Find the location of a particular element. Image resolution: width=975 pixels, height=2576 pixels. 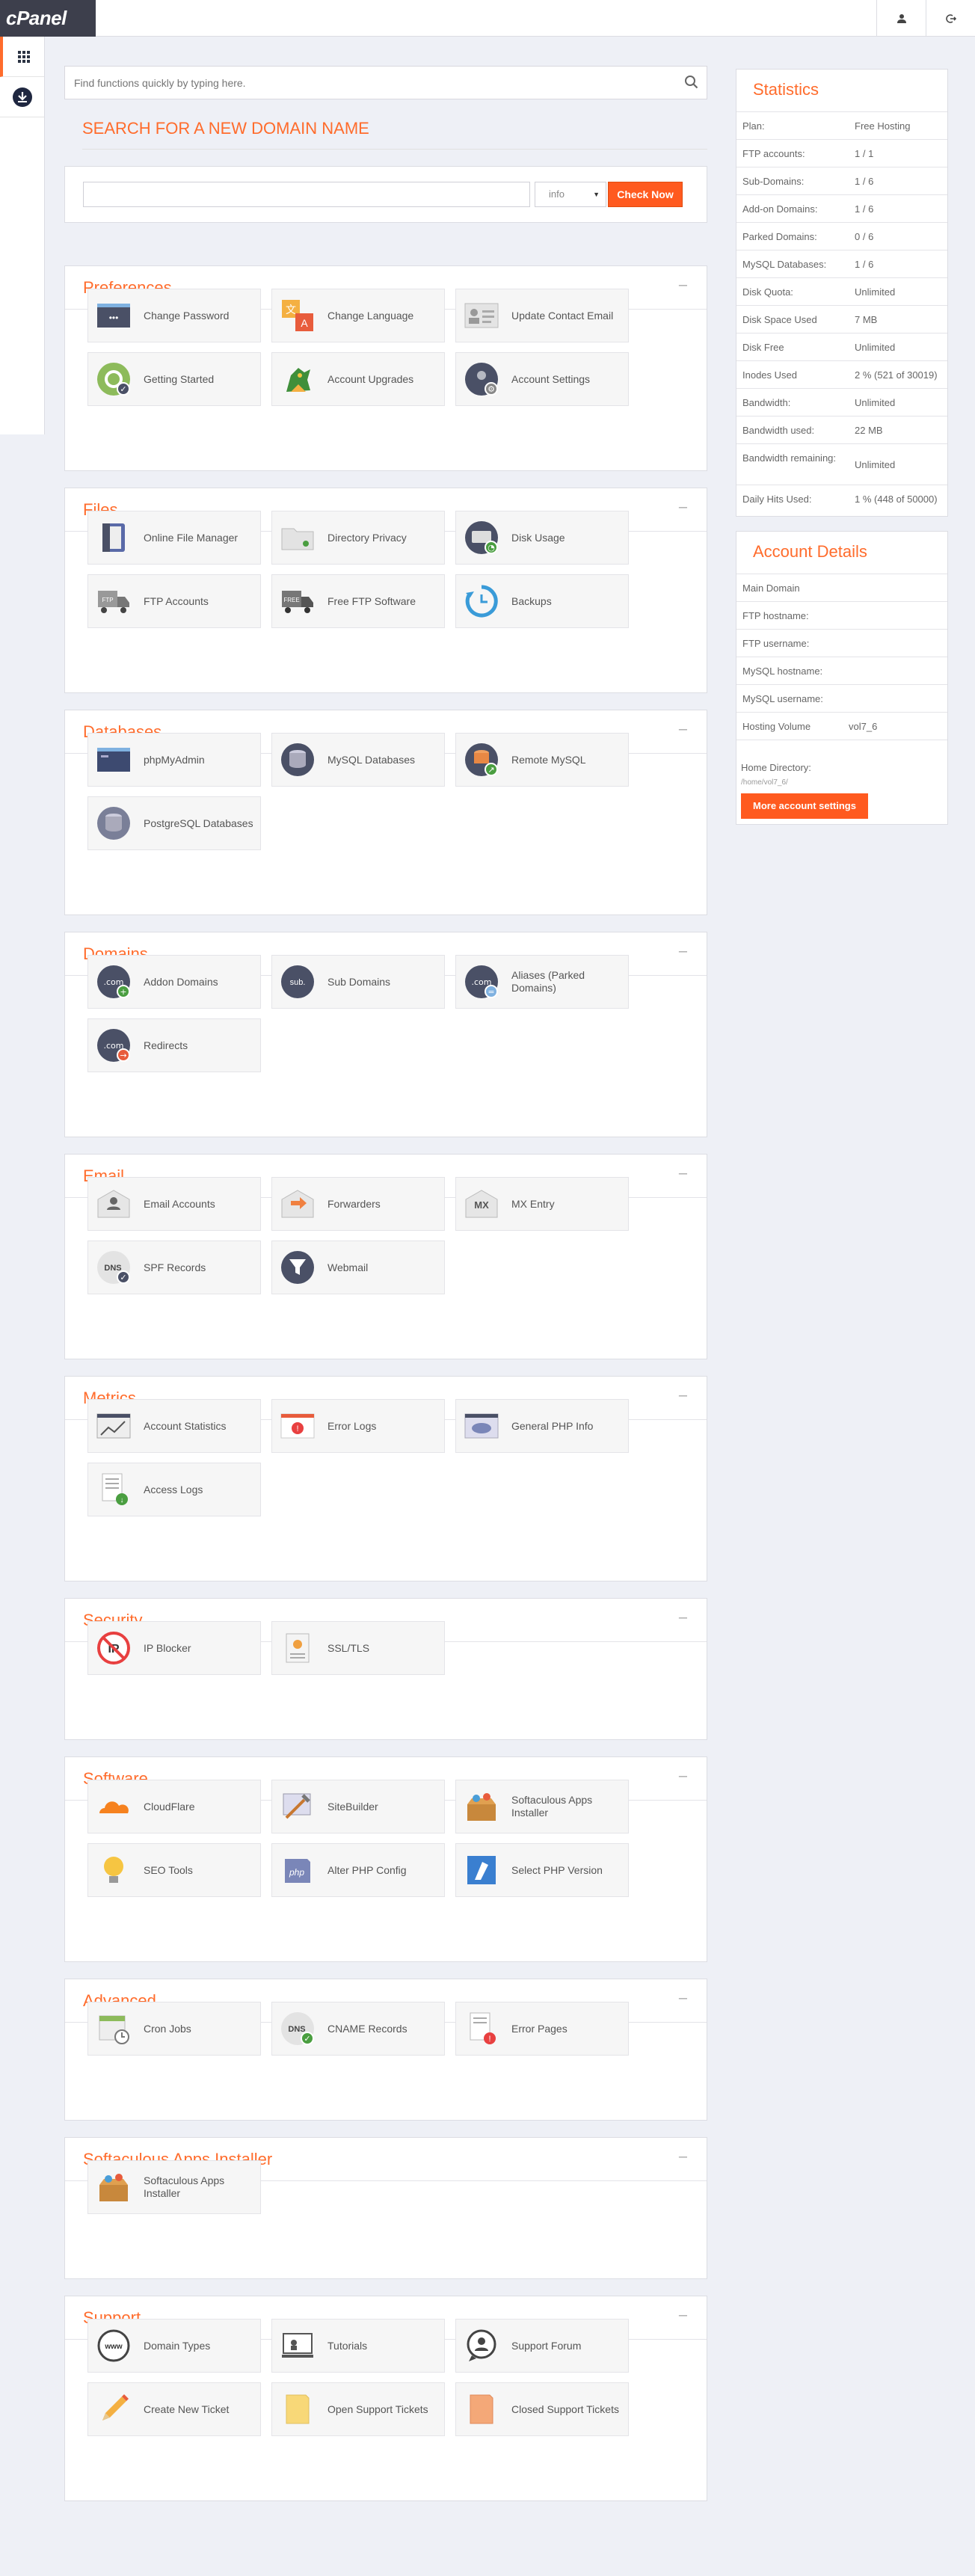

stat-row: Daily Hits Used: 1 % (448 of 50000) is located at coordinates (842, 498).